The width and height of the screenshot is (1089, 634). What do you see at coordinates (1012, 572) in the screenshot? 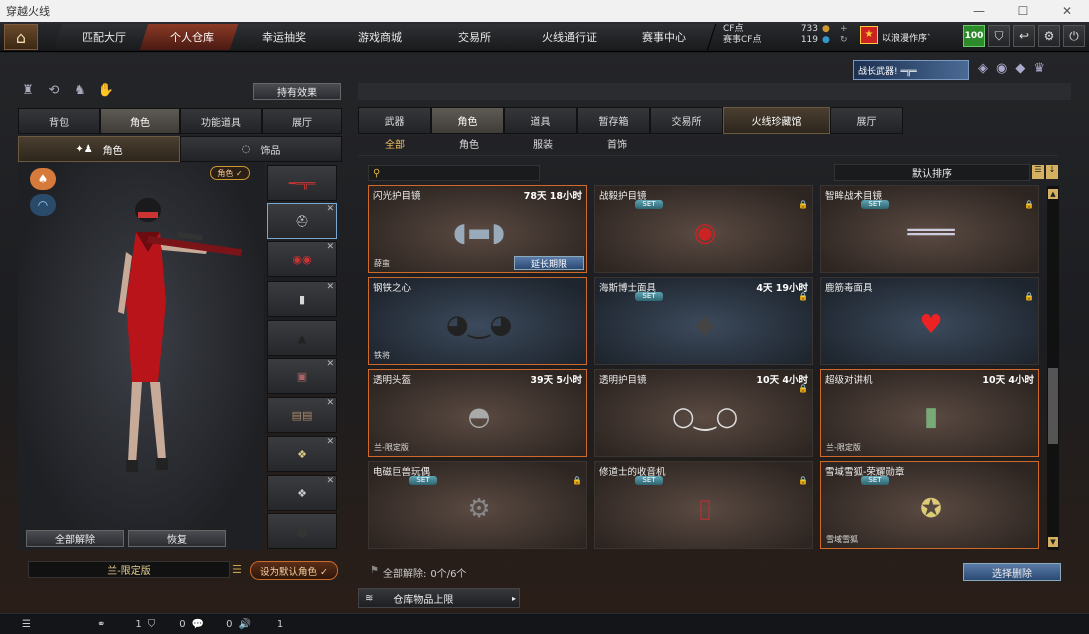
I see `select-delete-button: 选择删除` at bounding box center [1012, 572].